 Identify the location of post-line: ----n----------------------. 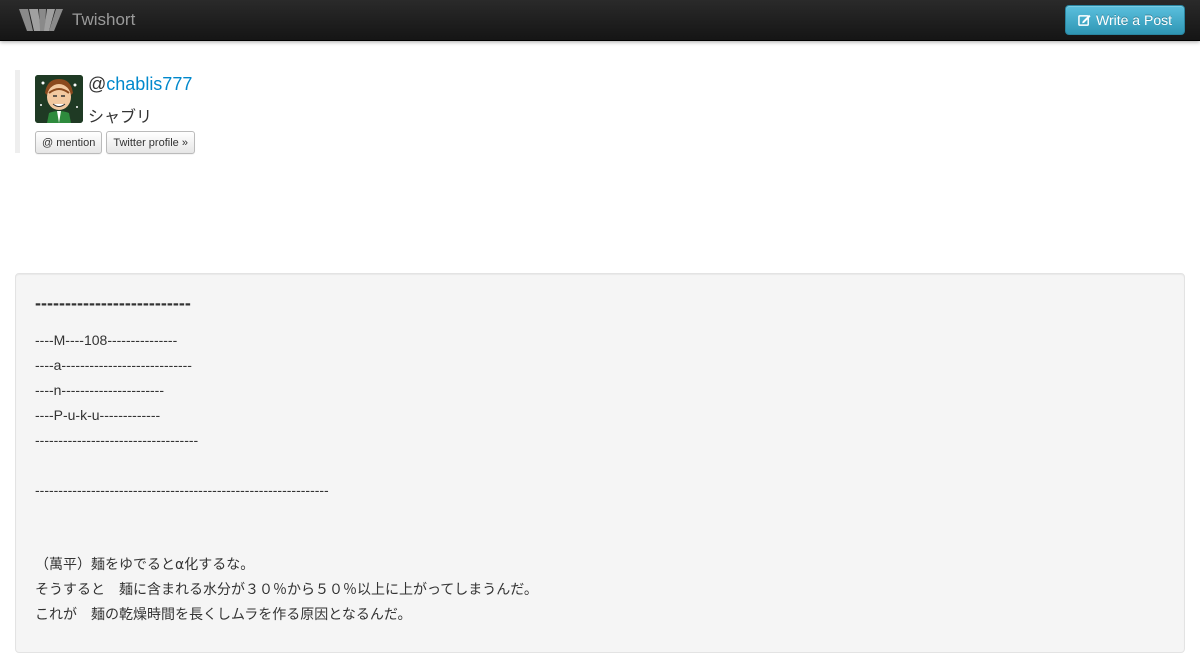
(100, 390).